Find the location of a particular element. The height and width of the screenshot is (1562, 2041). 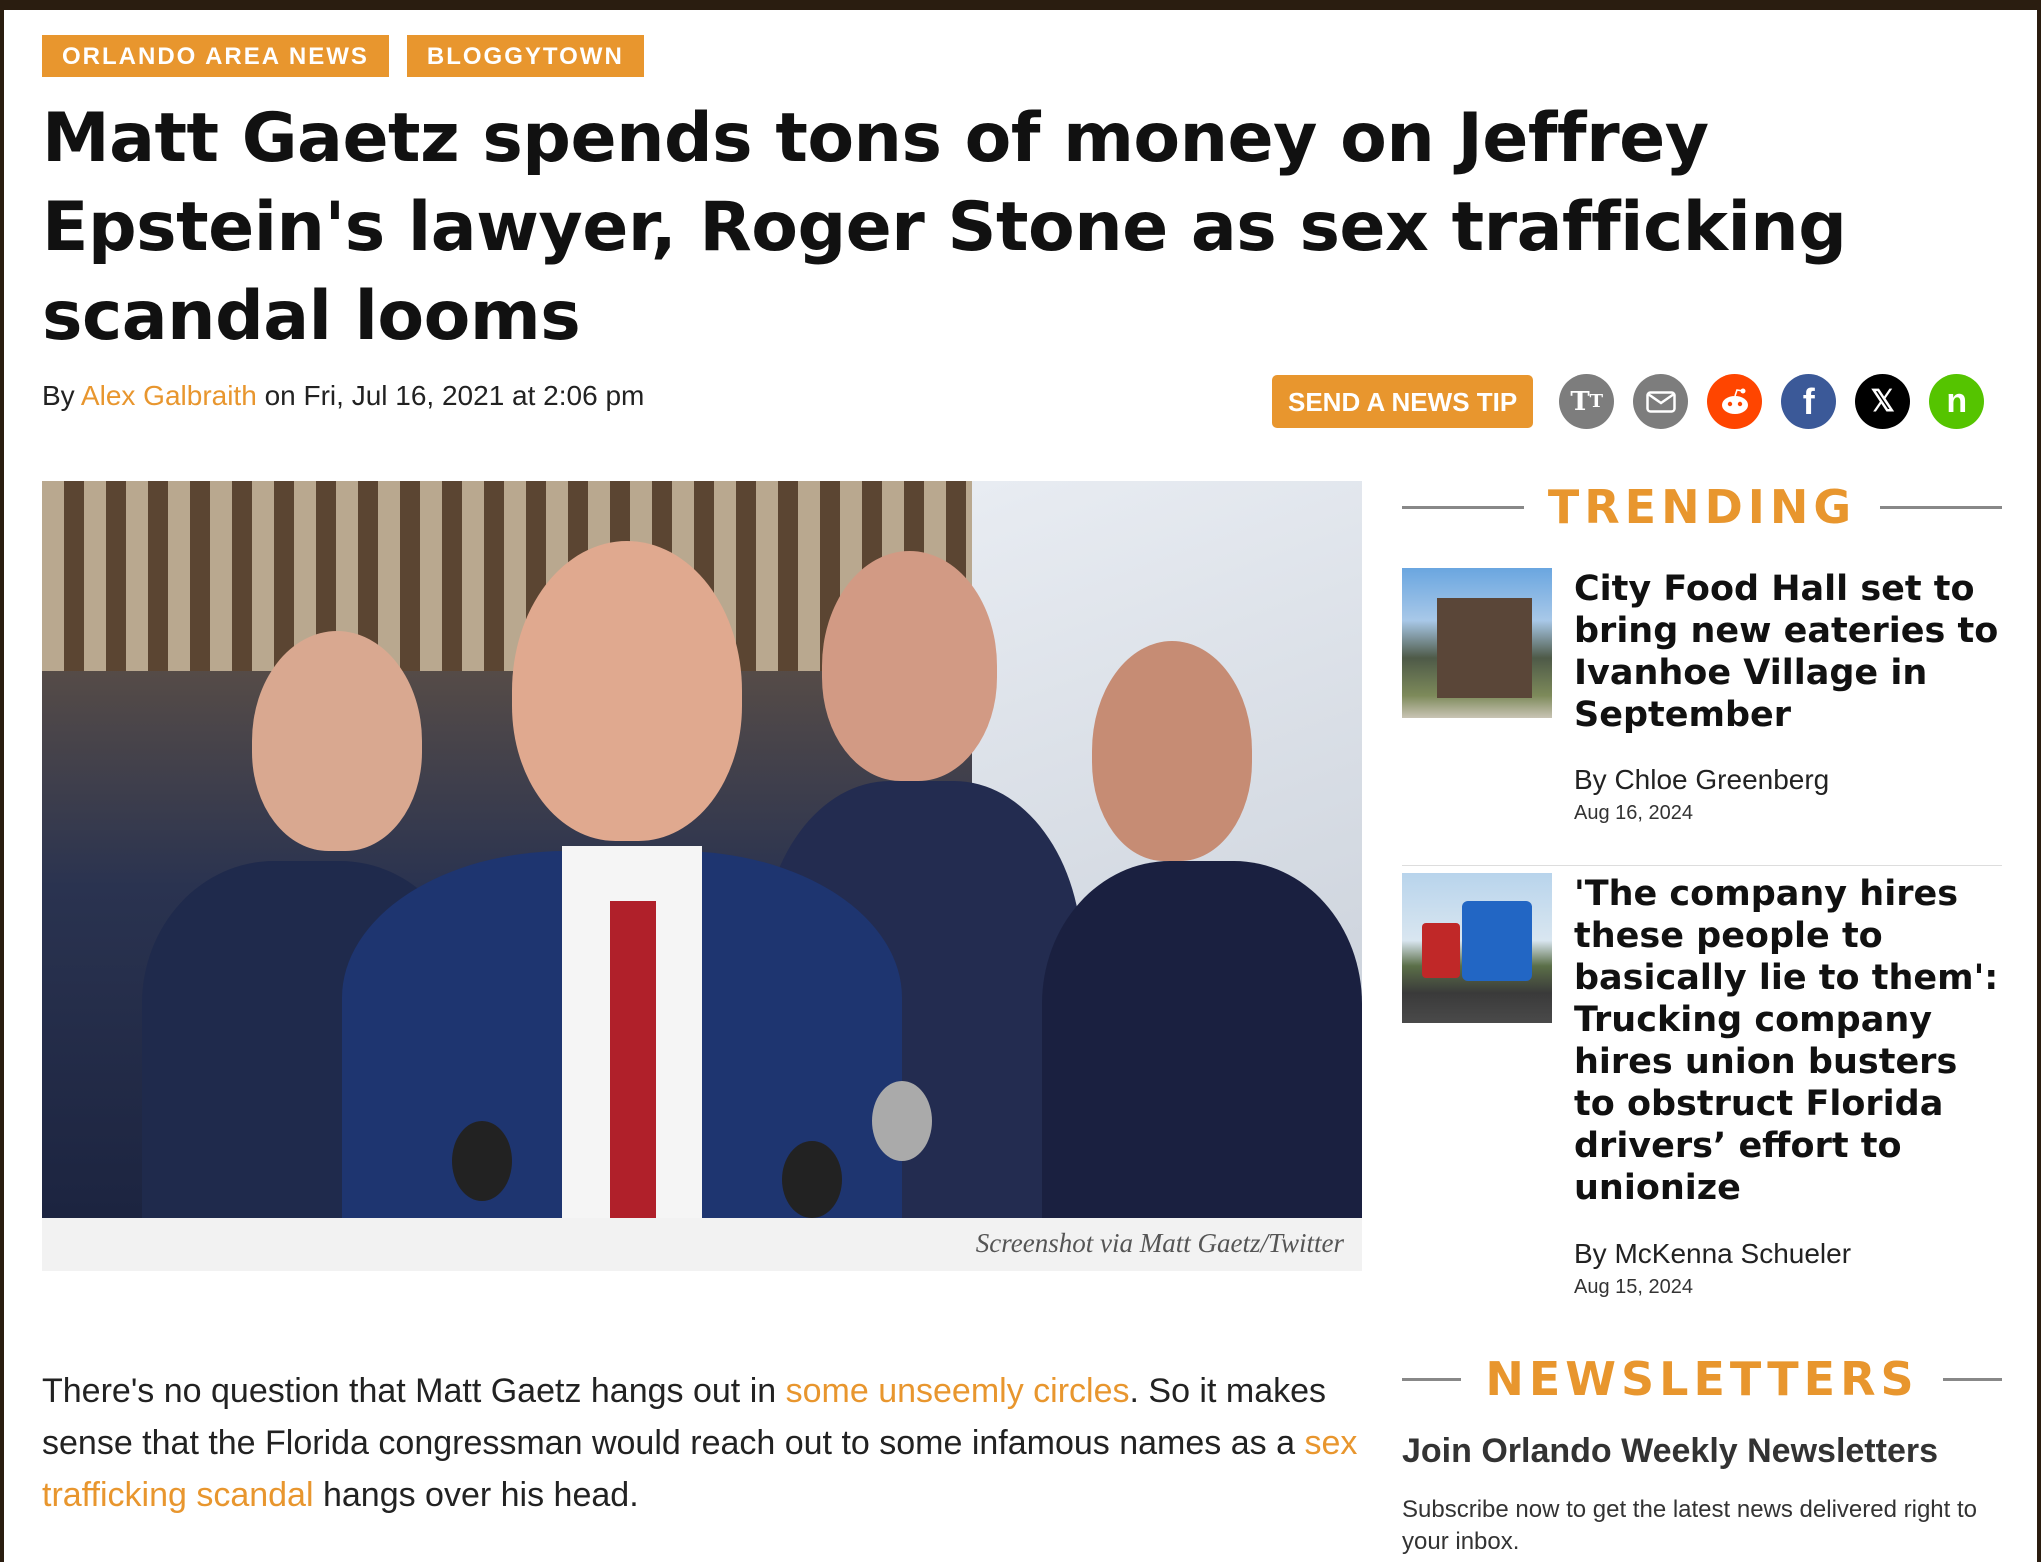

speaker-tie is located at coordinates (633, 1059).